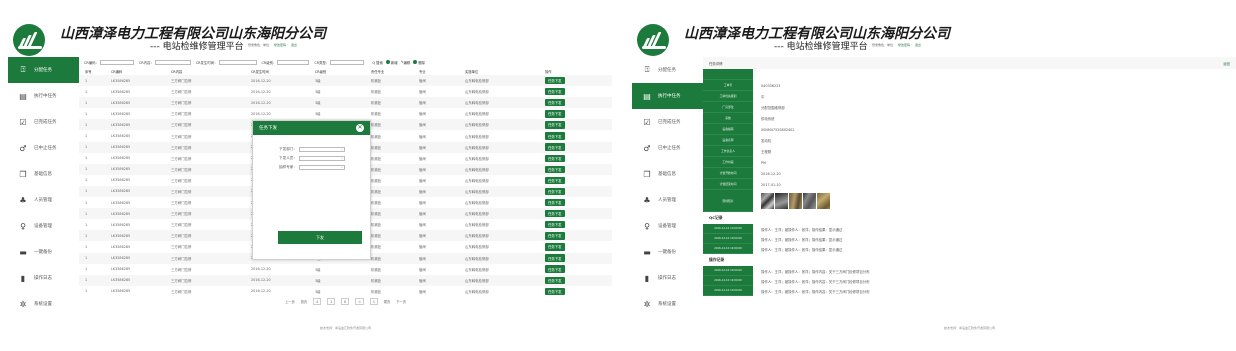 The width and height of the screenshot is (1236, 351). What do you see at coordinates (345, 302) in the screenshot?
I see `page-number: 6` at bounding box center [345, 302].